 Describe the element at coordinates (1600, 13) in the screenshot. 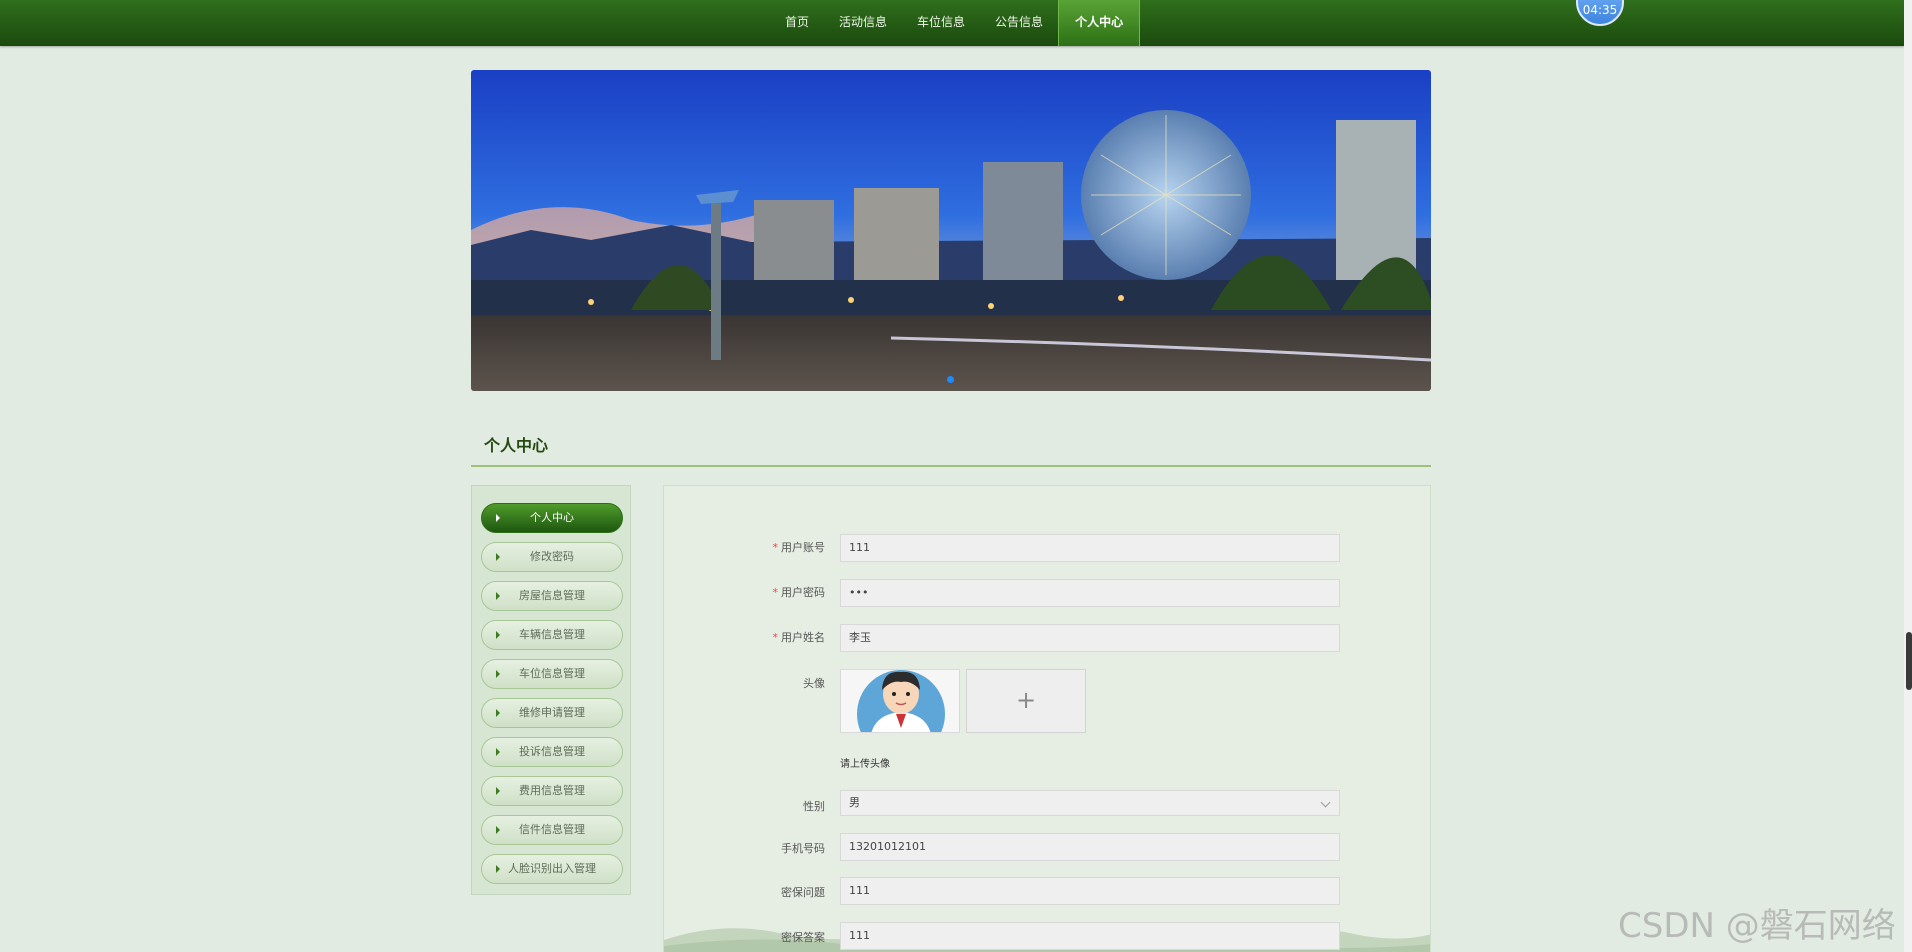

I see `clock-badge: 04:35` at that location.